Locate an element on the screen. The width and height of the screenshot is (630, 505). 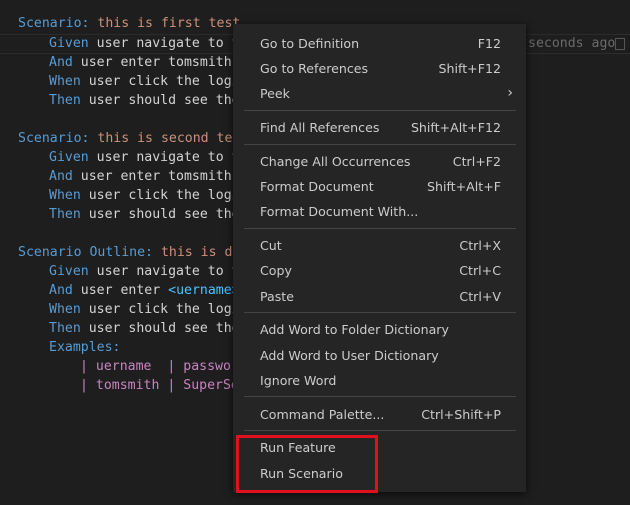
menu-item-go-to-definition: Go to Definition F12 is located at coordinates (379, 44).